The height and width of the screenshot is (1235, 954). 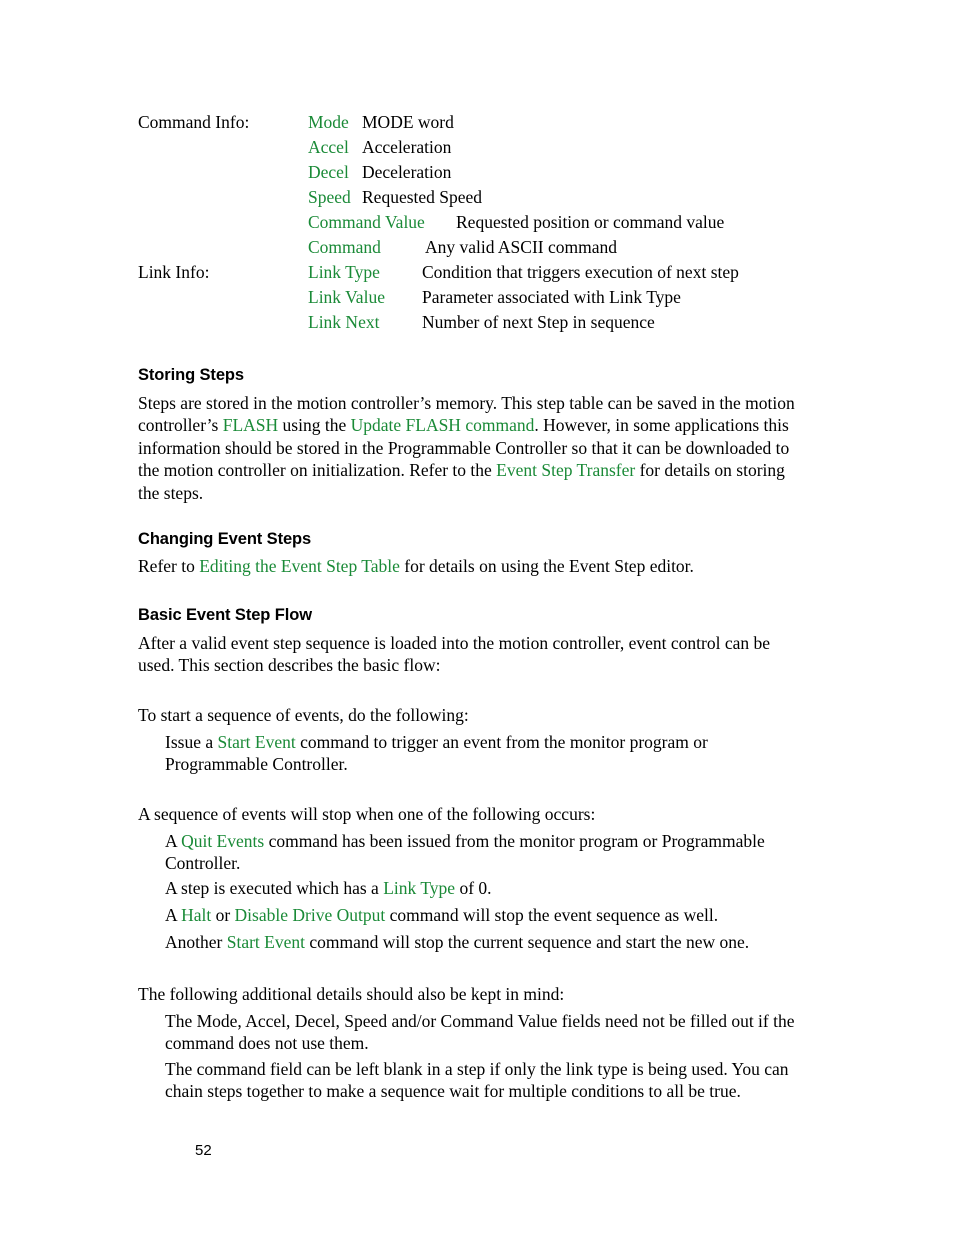 What do you see at coordinates (191, 742) in the screenshot?
I see `text-run: Issue a` at bounding box center [191, 742].